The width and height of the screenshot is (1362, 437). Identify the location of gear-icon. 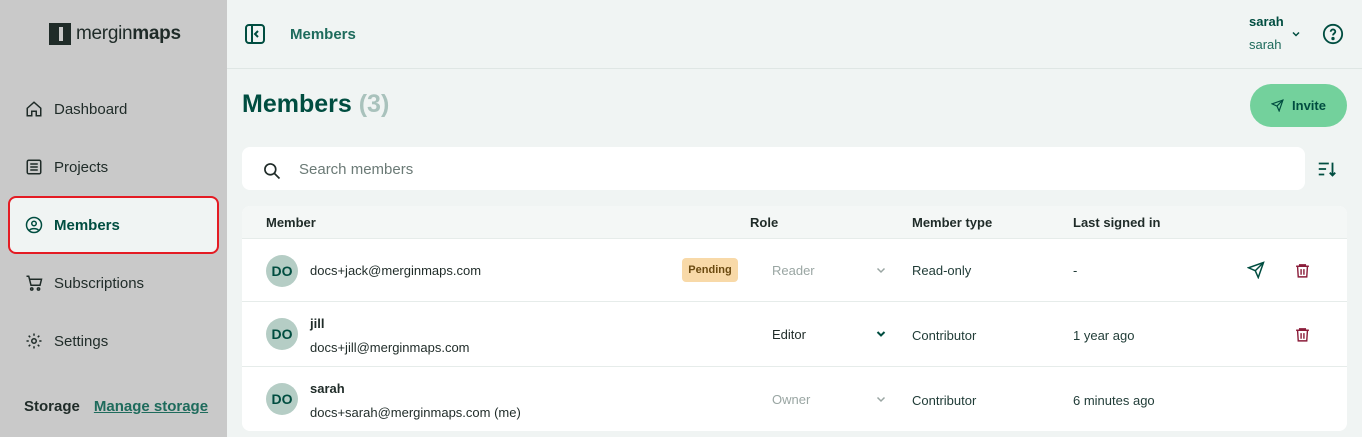
(34, 341).